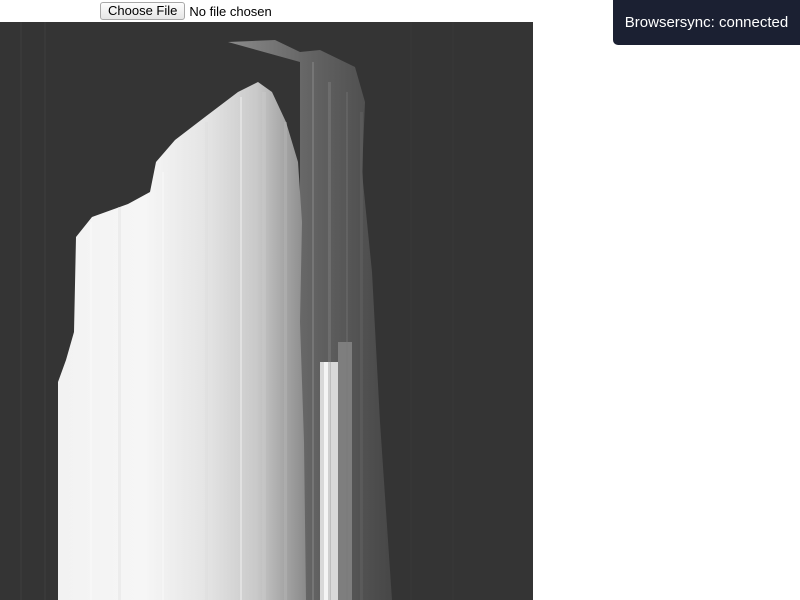 The image size is (800, 600). I want to click on notification-text: Browsersync: connected, so click(706, 22).